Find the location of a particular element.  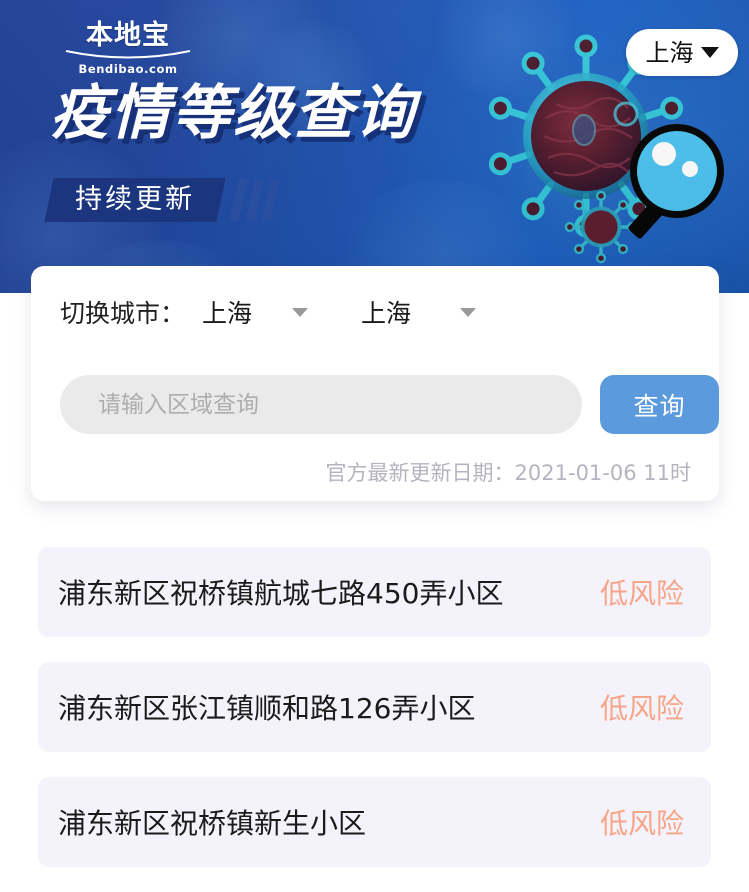

table-row: 浦东新区祝桥镇航城七路450弄小区 低风险 is located at coordinates (374, 592).